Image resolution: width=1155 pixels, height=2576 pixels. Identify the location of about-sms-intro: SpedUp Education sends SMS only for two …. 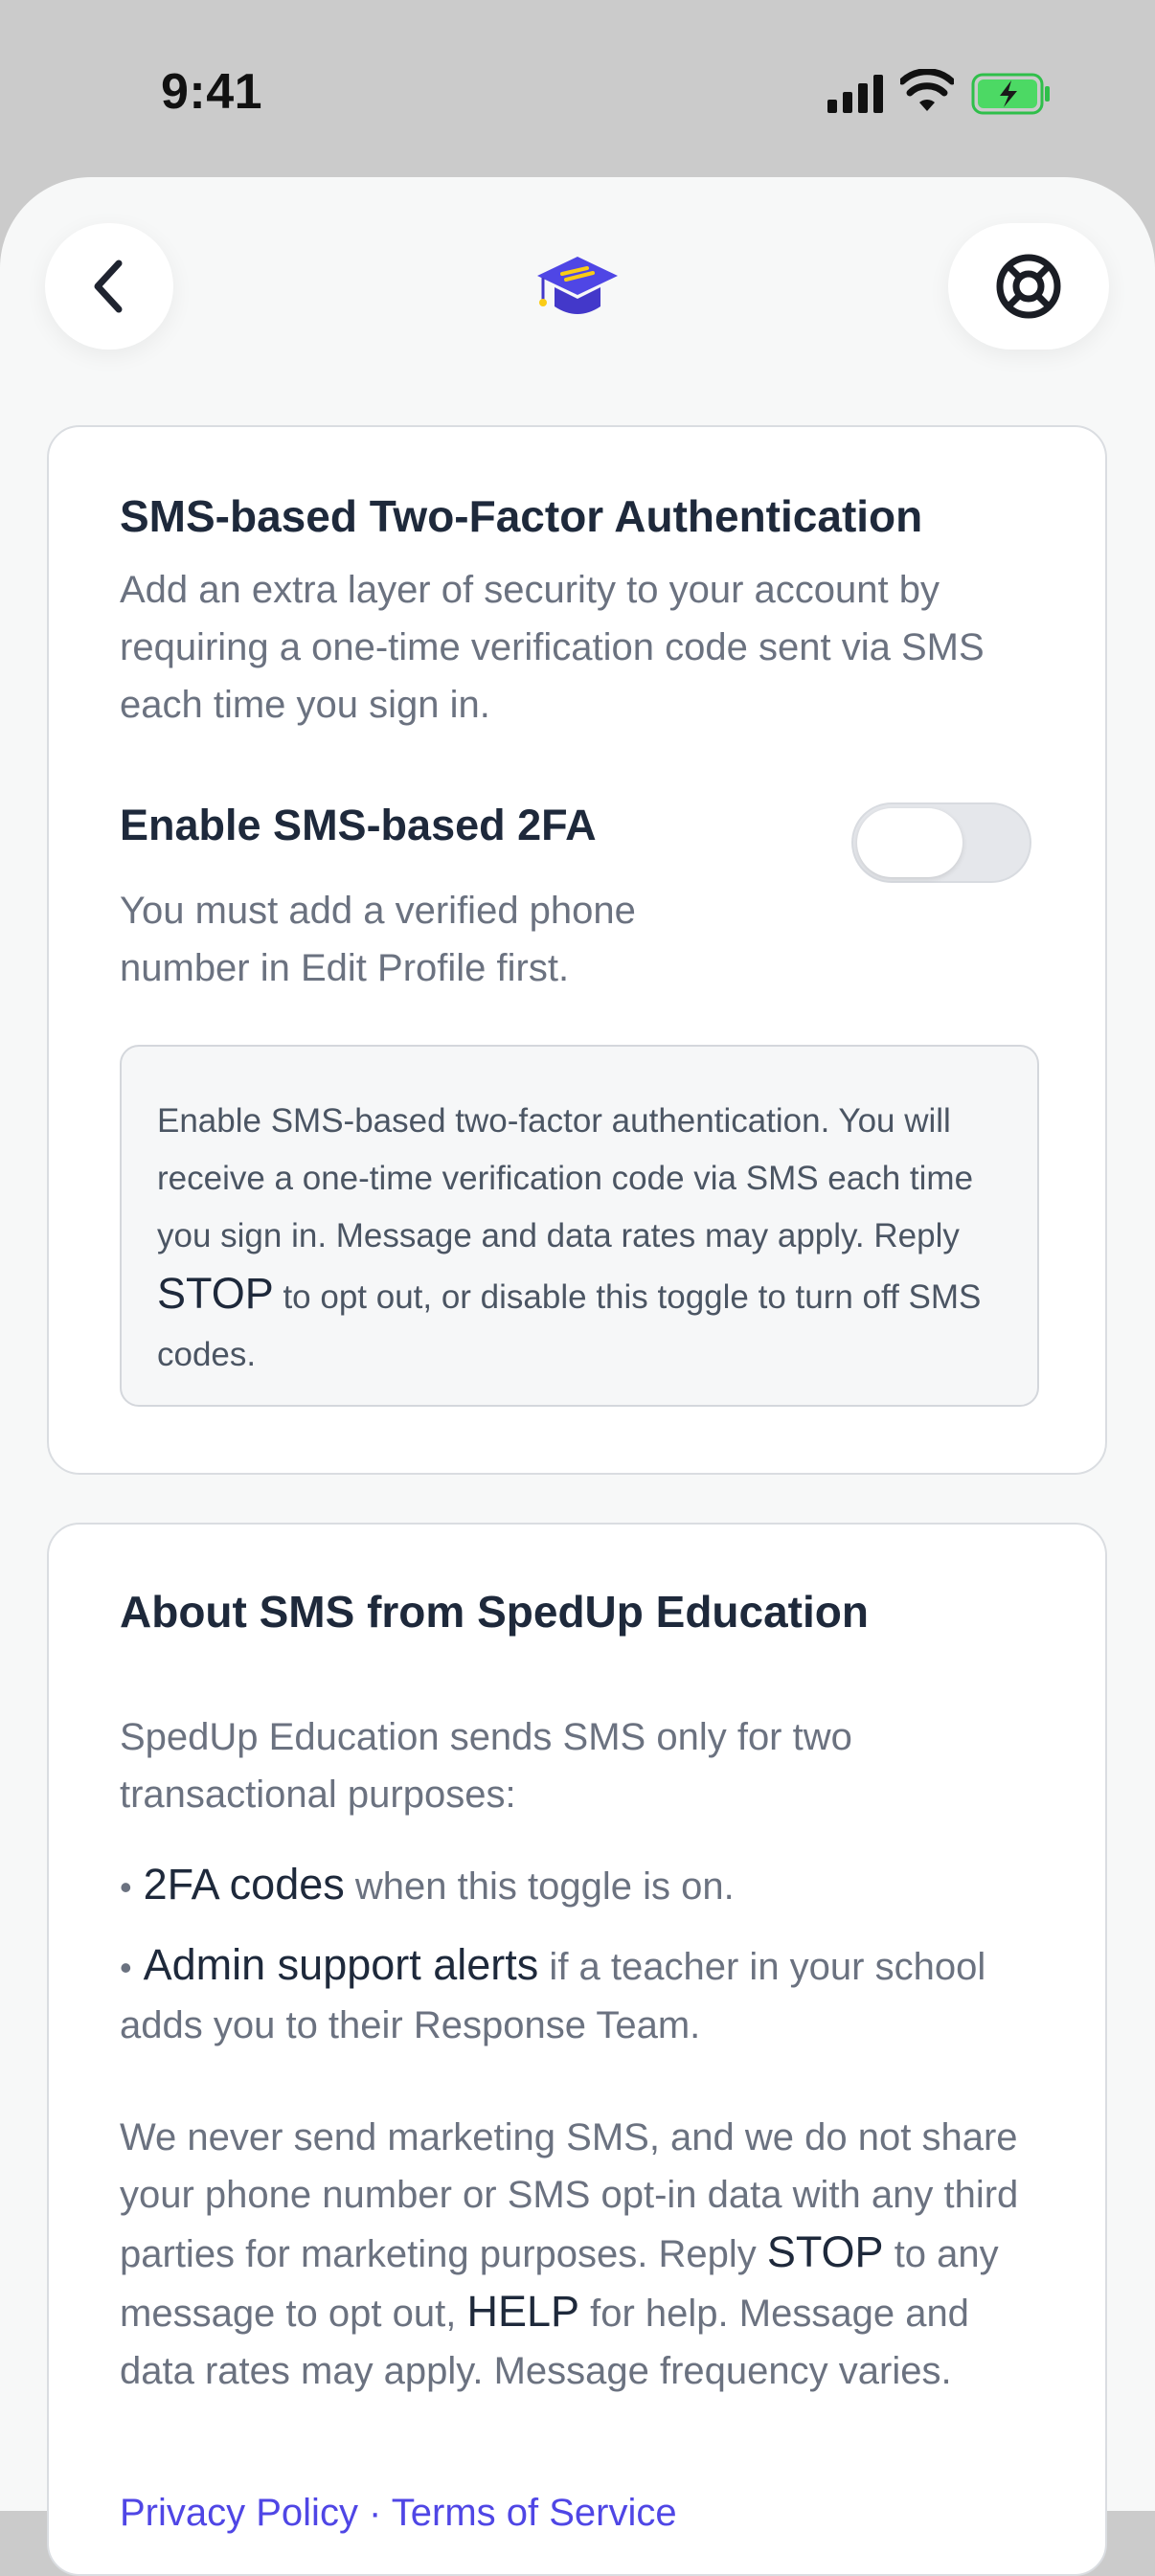
(486, 1766).